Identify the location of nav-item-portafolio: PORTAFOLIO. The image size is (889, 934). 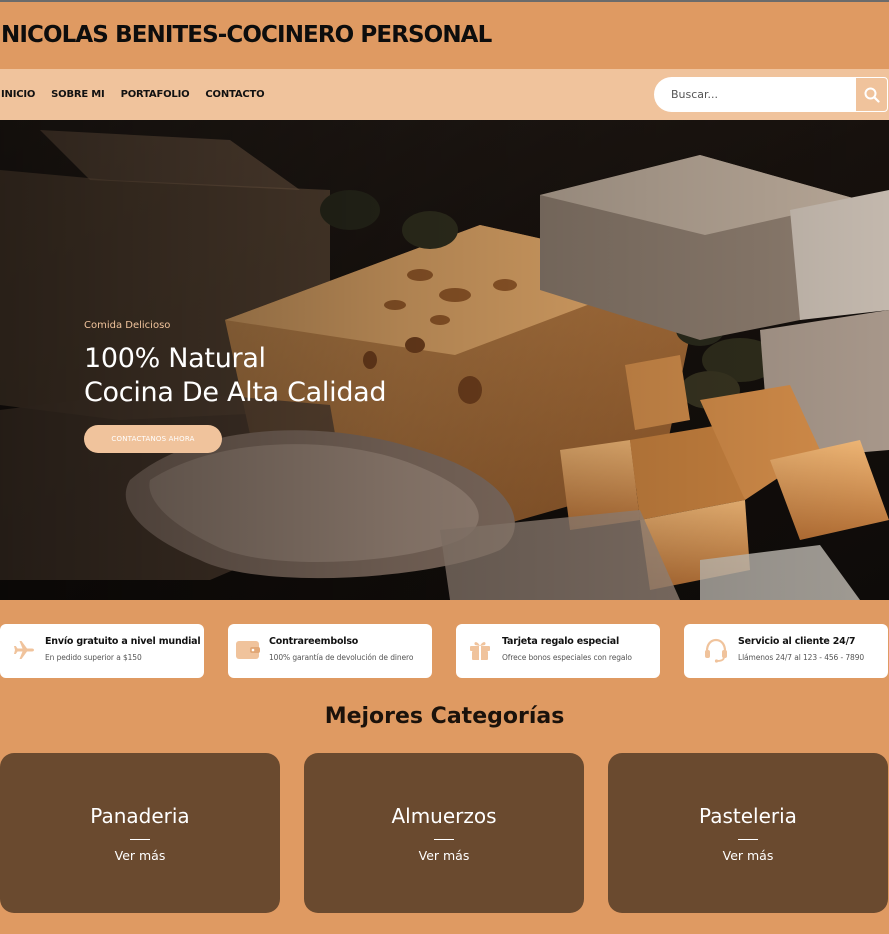
(155, 94).